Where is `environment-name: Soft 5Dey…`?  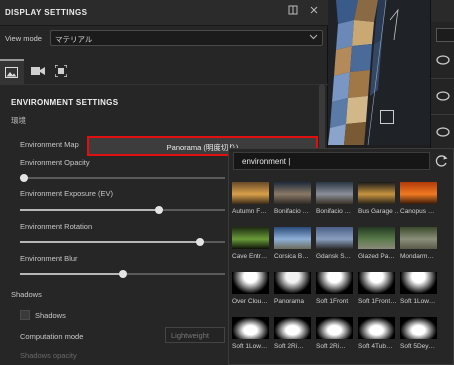
environment-name: Soft 5Dey… is located at coordinates (418, 346).